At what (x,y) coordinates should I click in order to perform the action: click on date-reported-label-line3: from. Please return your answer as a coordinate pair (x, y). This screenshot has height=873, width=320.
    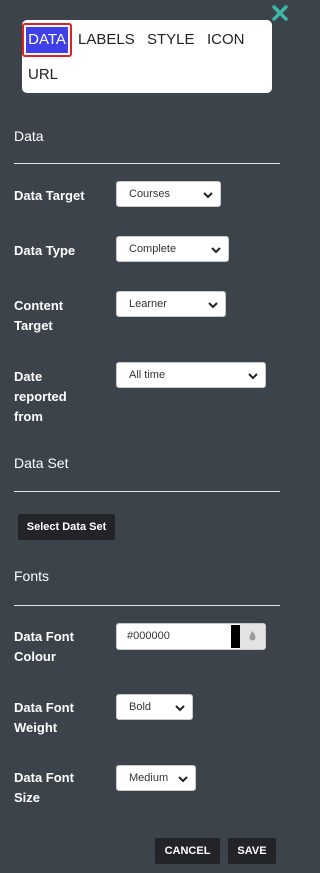
    Looking at the image, I should click on (28, 416).